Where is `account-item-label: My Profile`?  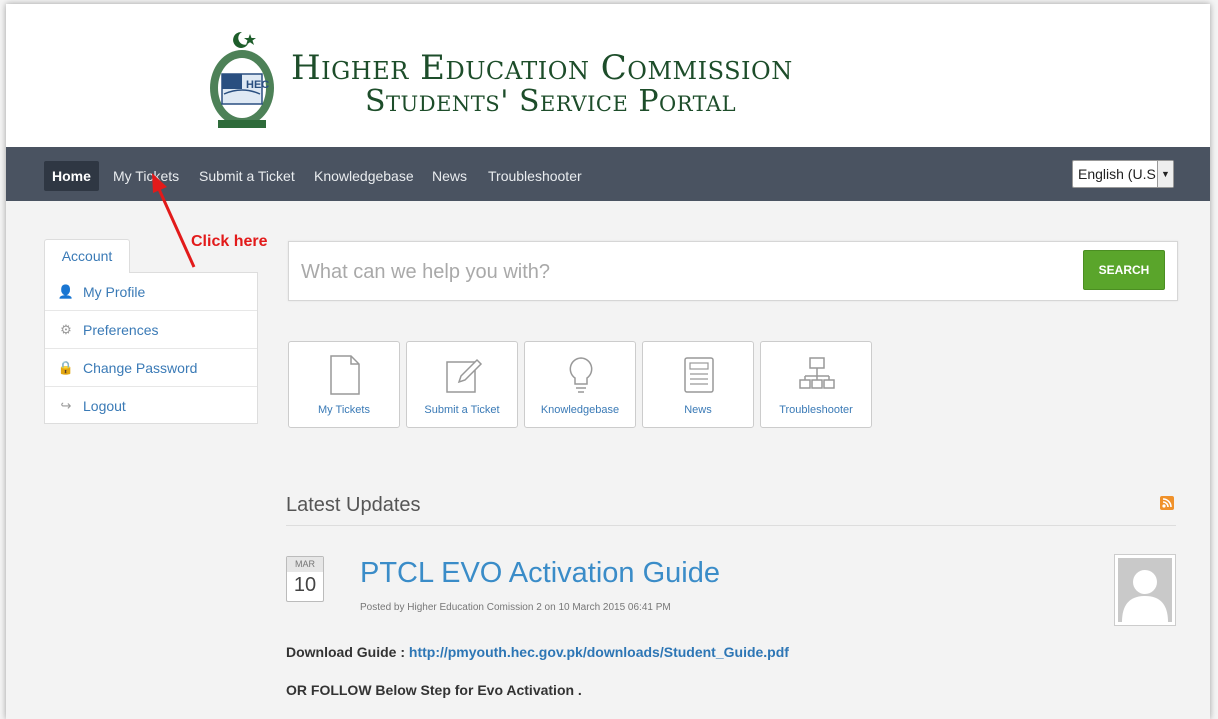
account-item-label: My Profile is located at coordinates (114, 292).